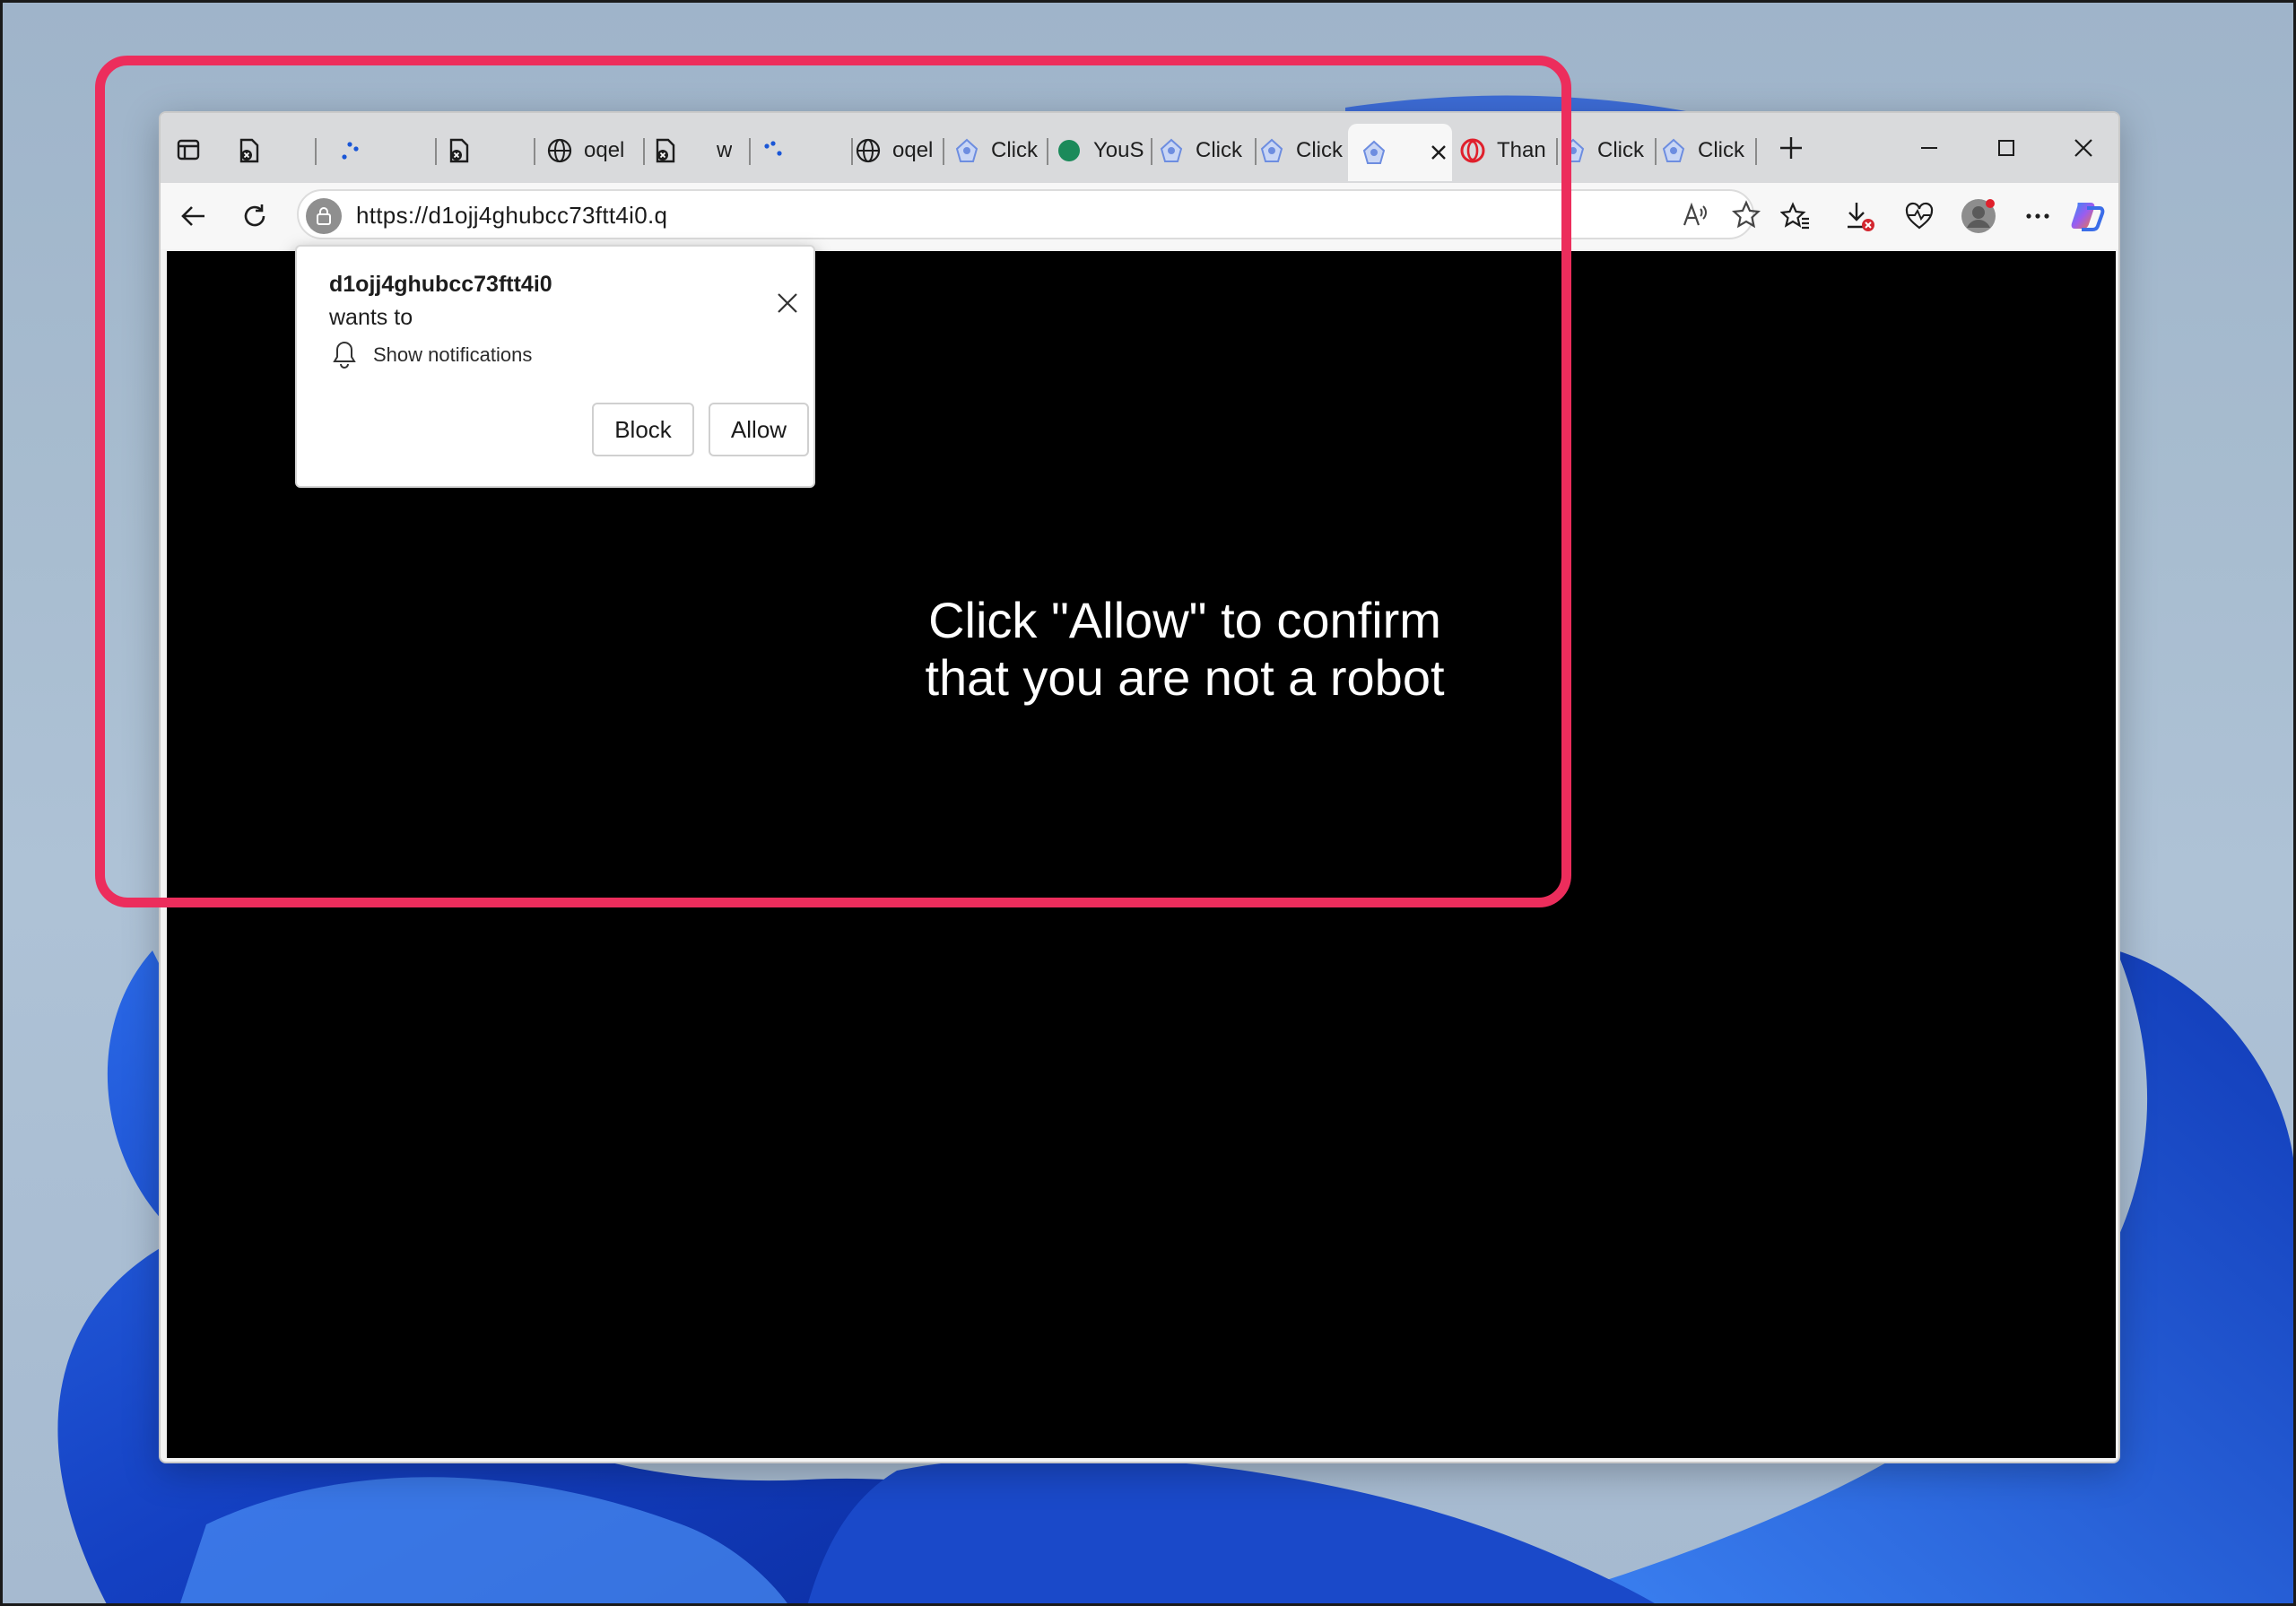 The height and width of the screenshot is (1606, 2296). What do you see at coordinates (1695, 217) in the screenshot?
I see `read-aloud-icon` at bounding box center [1695, 217].